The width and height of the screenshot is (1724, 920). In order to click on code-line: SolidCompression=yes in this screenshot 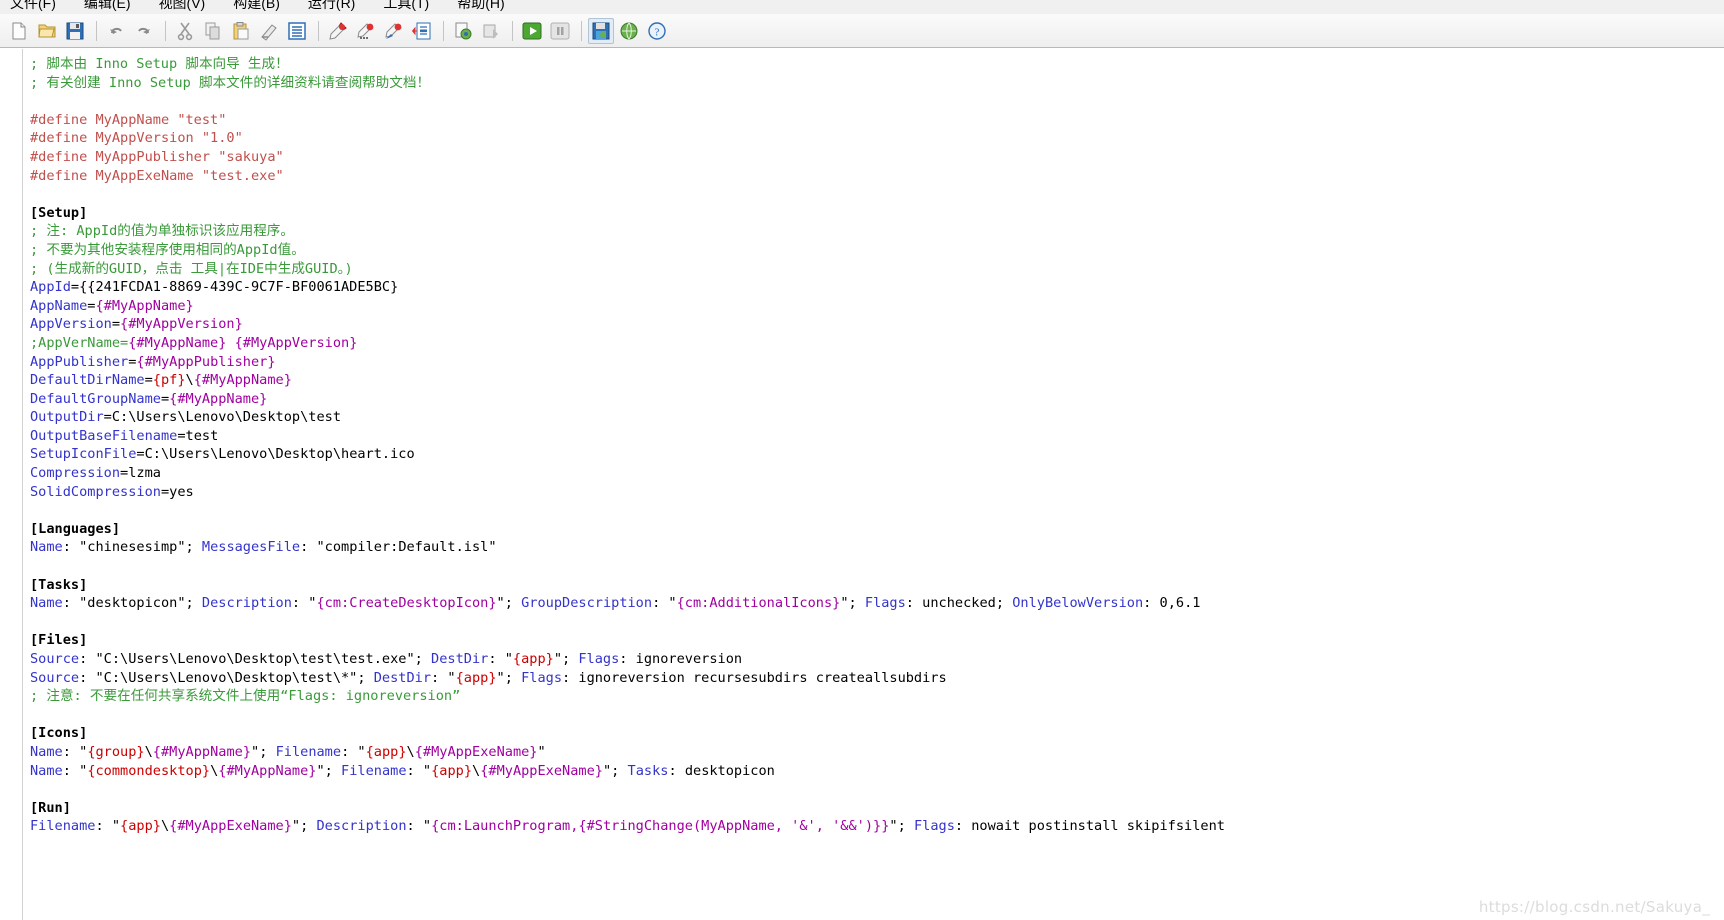, I will do `click(877, 492)`.